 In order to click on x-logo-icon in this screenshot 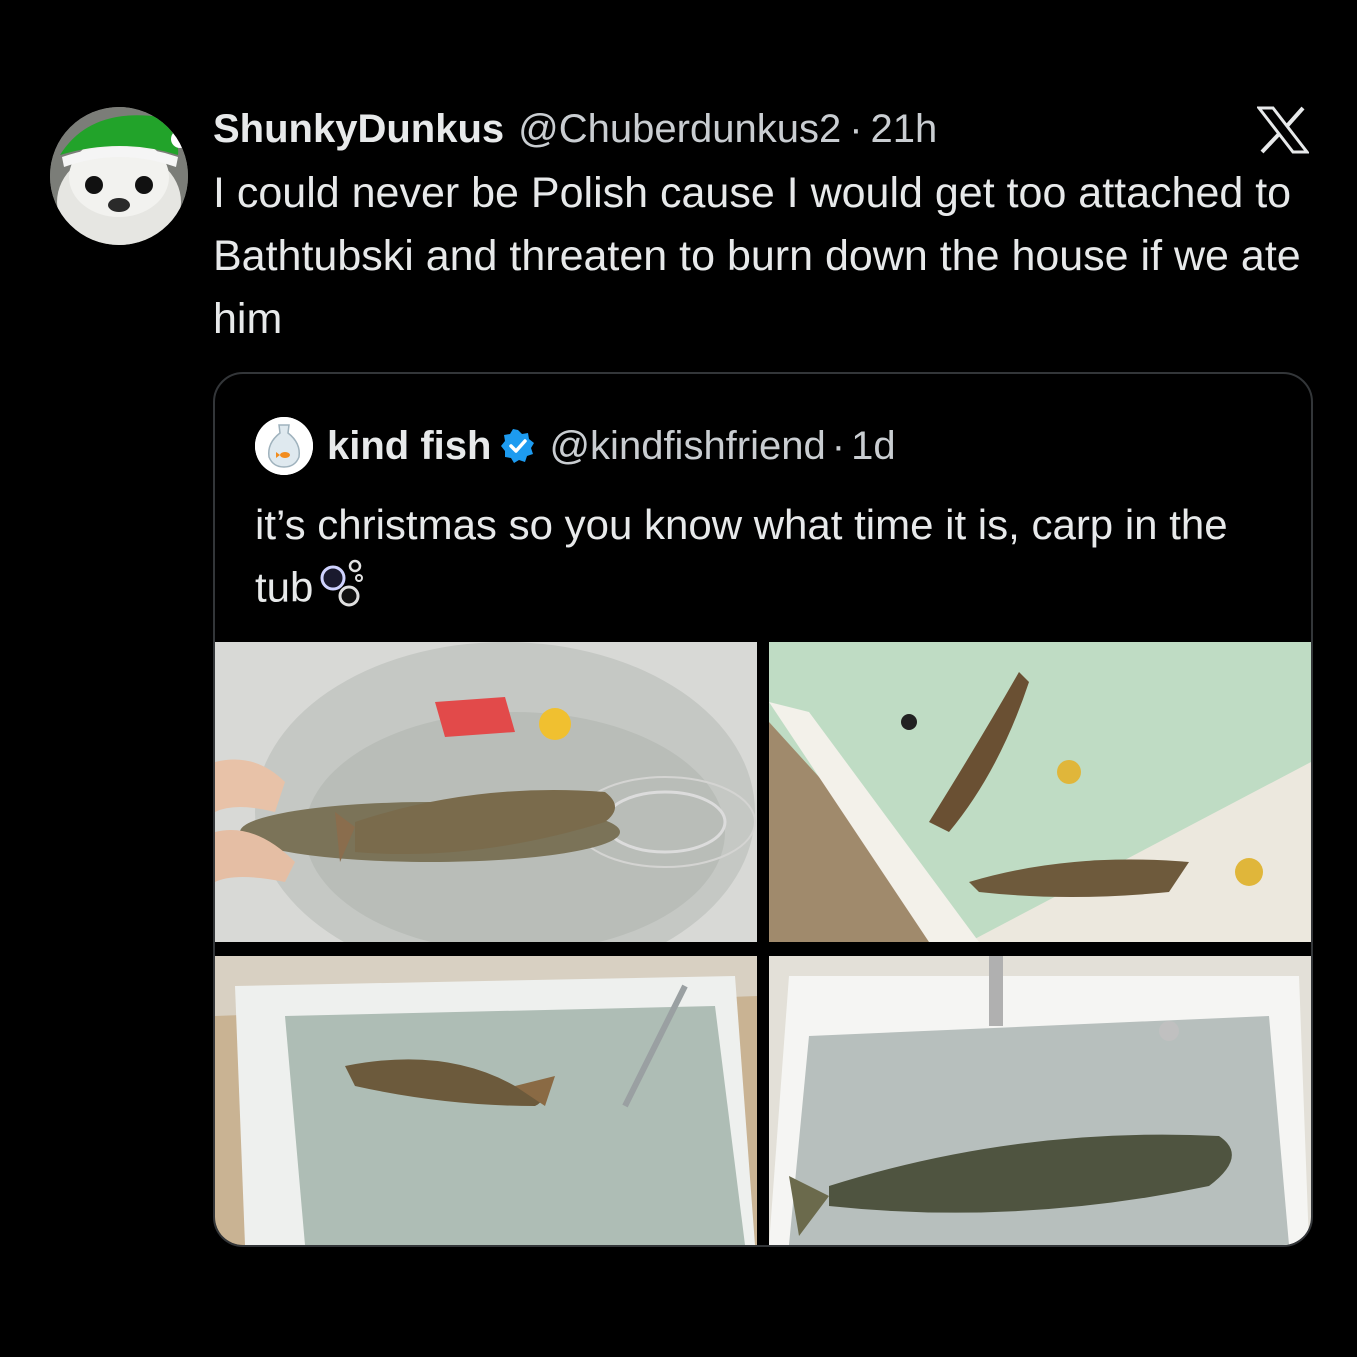, I will do `click(1283, 130)`.